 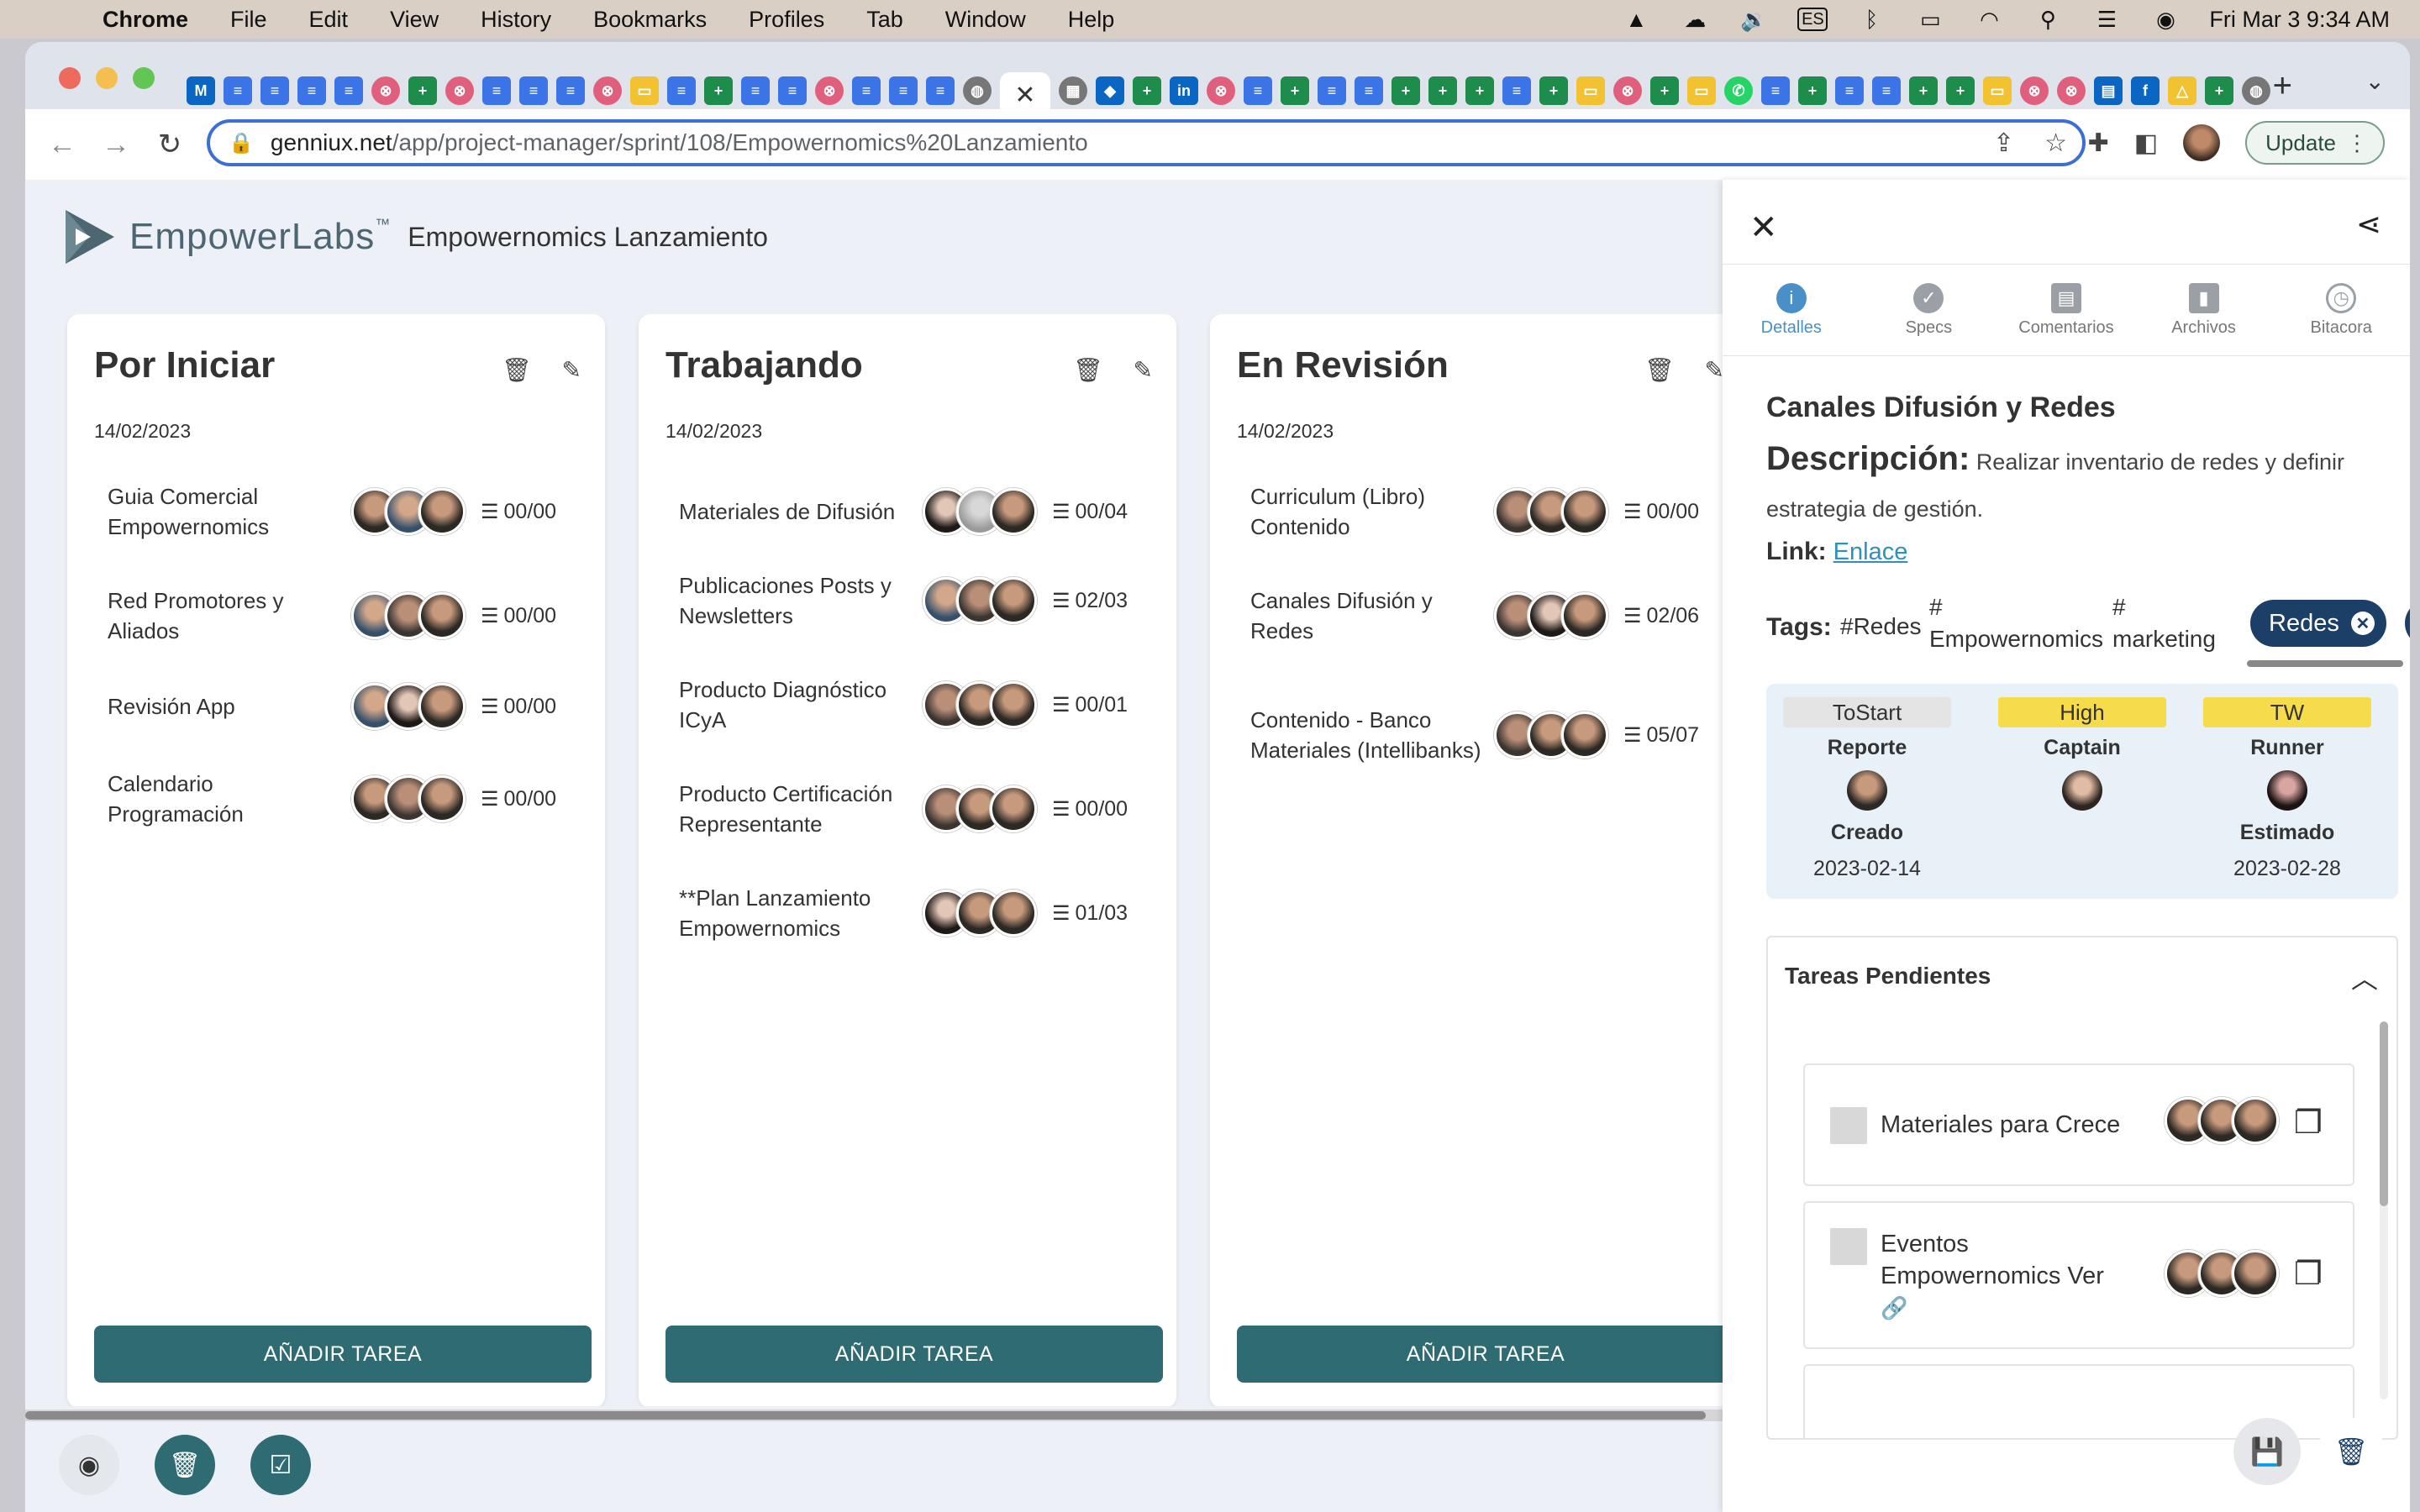 I want to click on link-icon: 🔗, so click(x=1894, y=1308).